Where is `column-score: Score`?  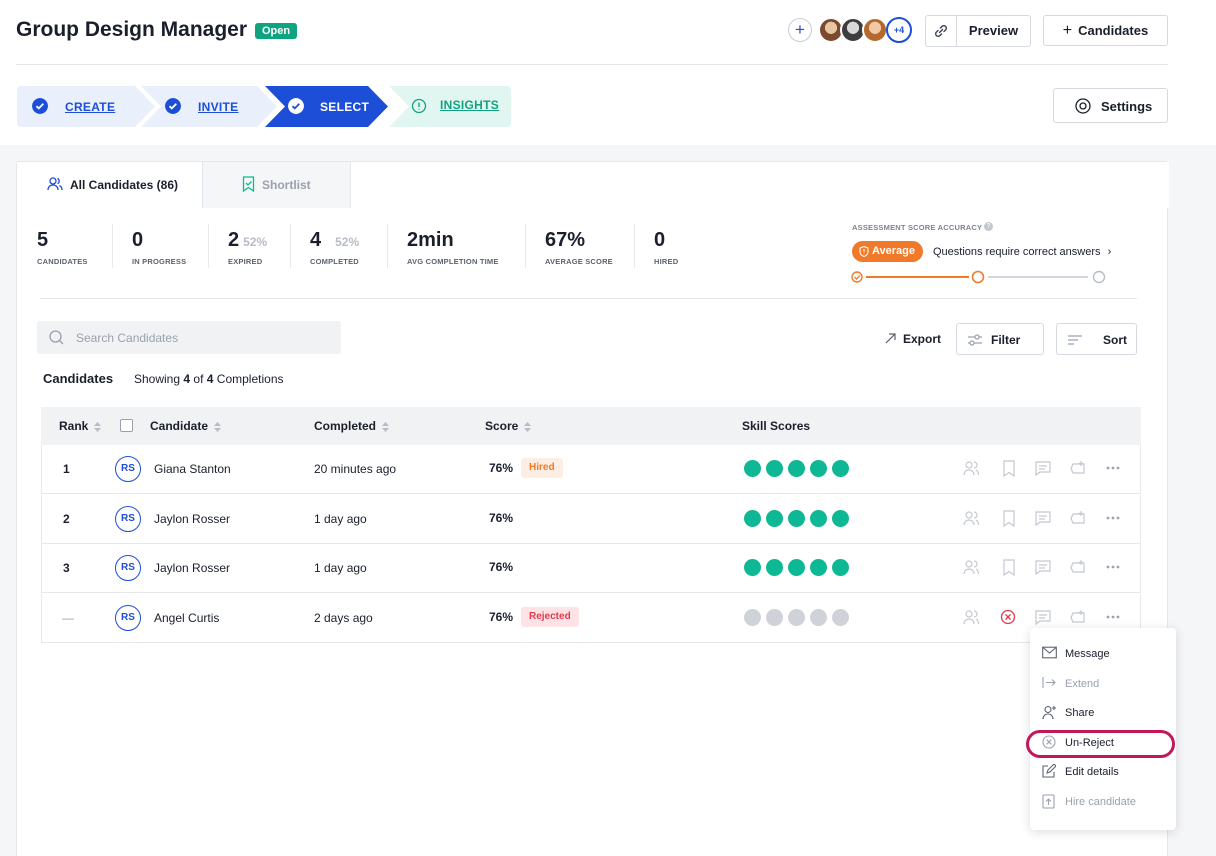
column-score: Score is located at coordinates (508, 426).